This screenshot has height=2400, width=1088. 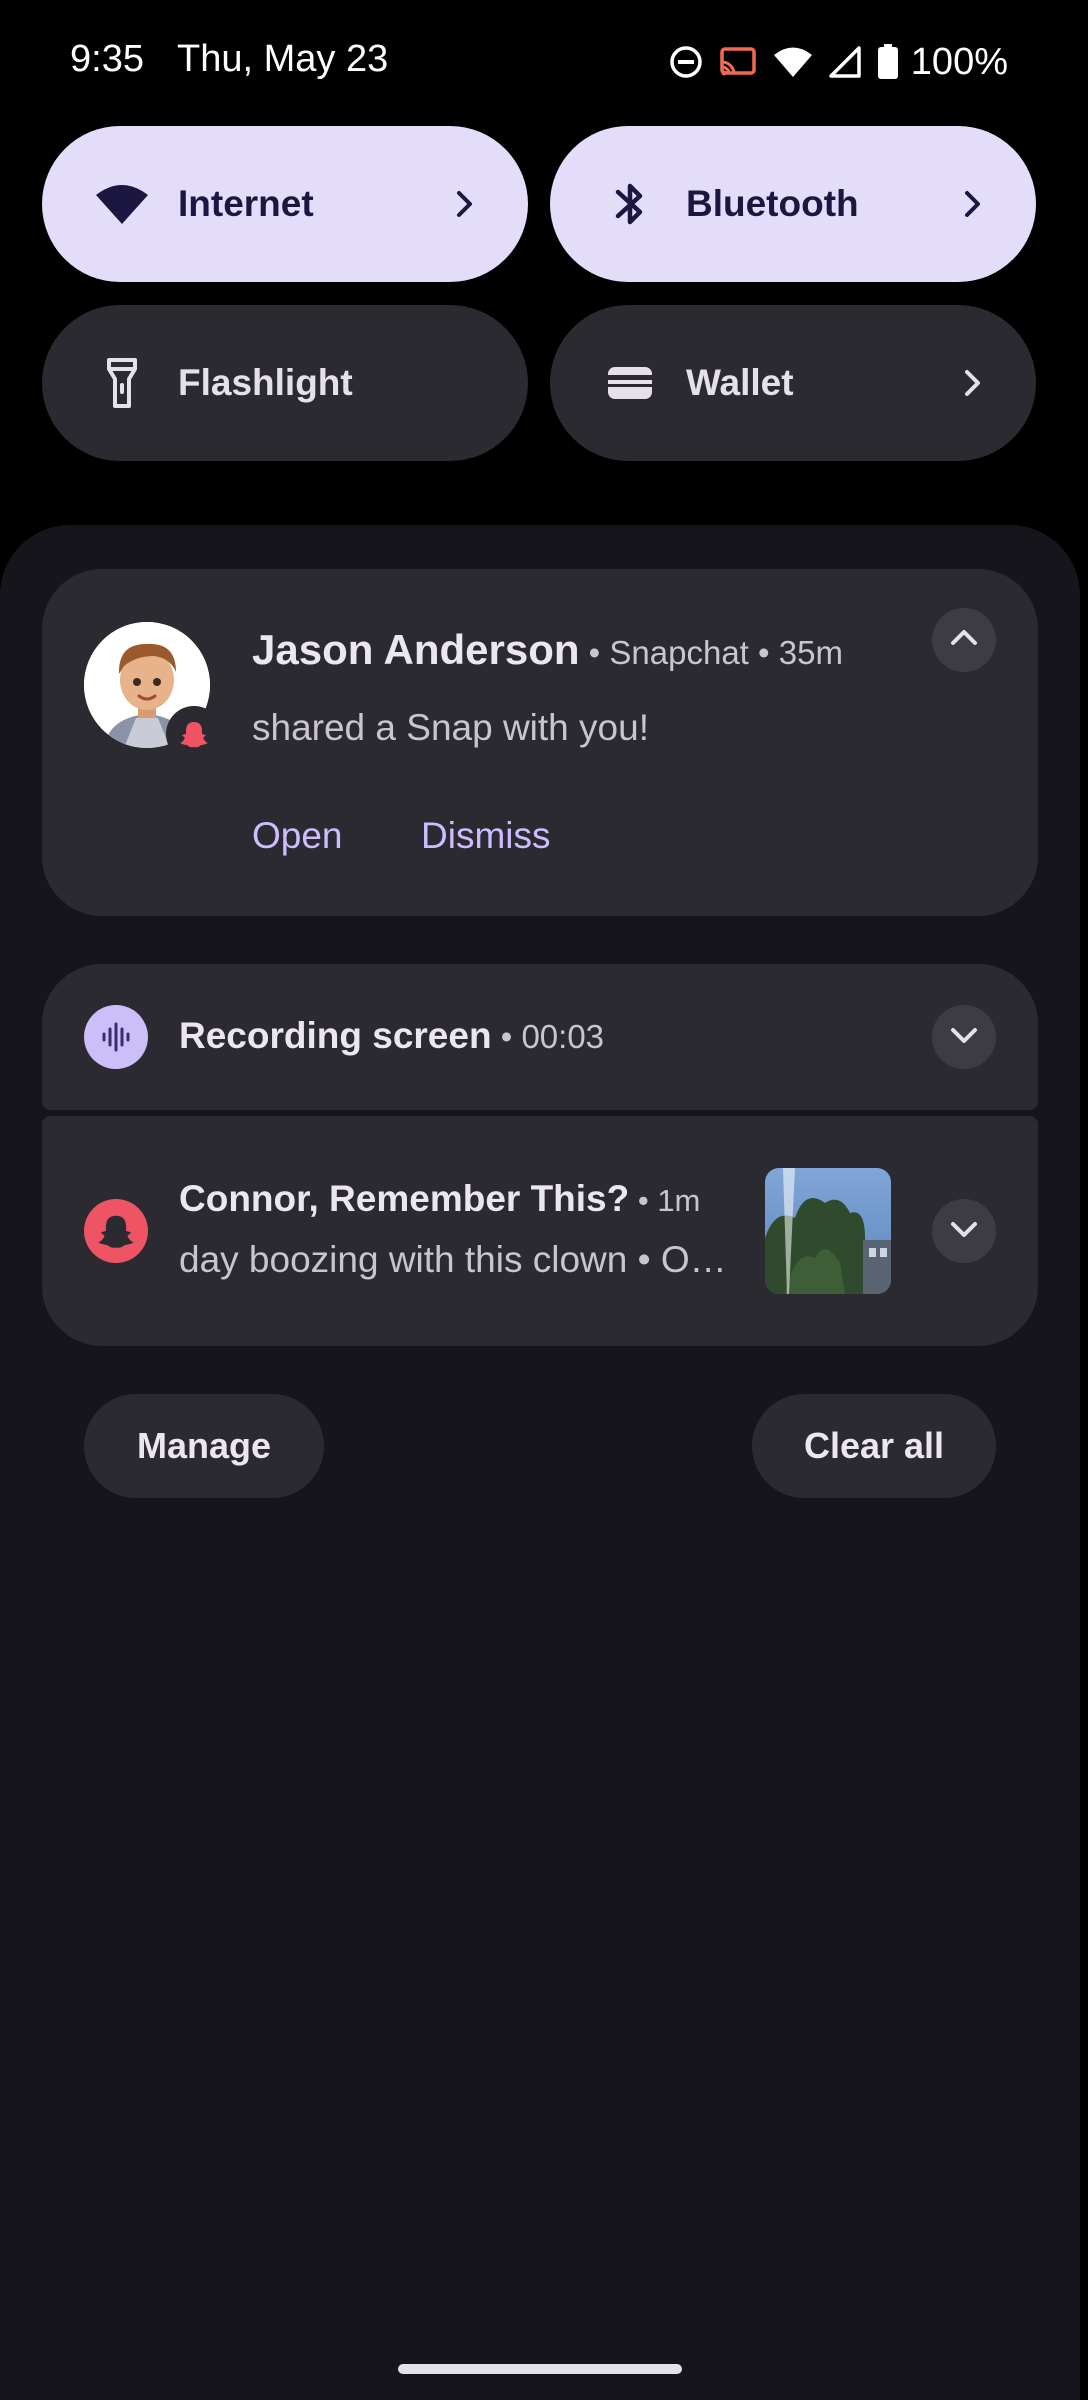 What do you see at coordinates (335, 1035) in the screenshot?
I see `recording-label: Recording screen` at bounding box center [335, 1035].